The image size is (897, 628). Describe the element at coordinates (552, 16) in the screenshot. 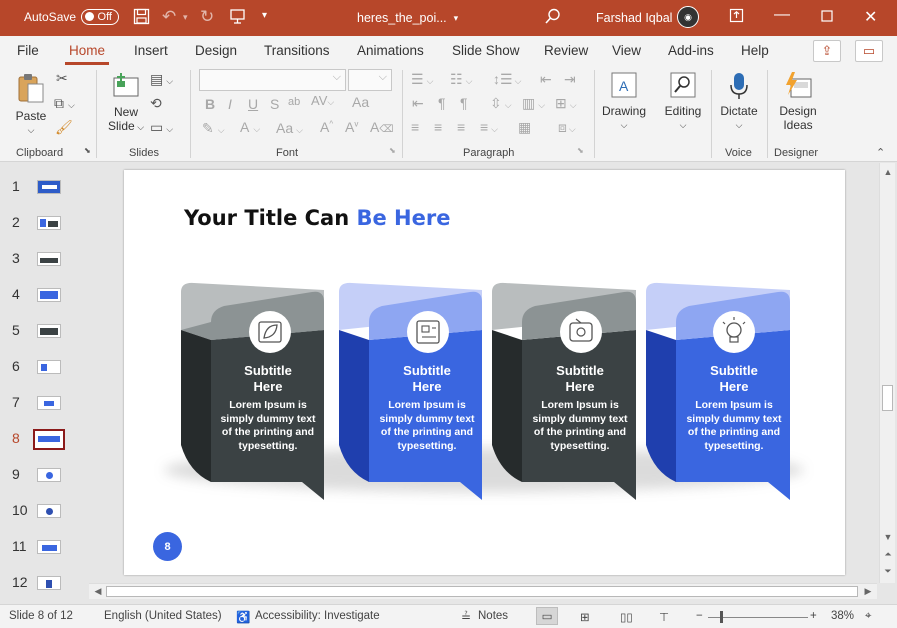

I see `search-icon` at that location.